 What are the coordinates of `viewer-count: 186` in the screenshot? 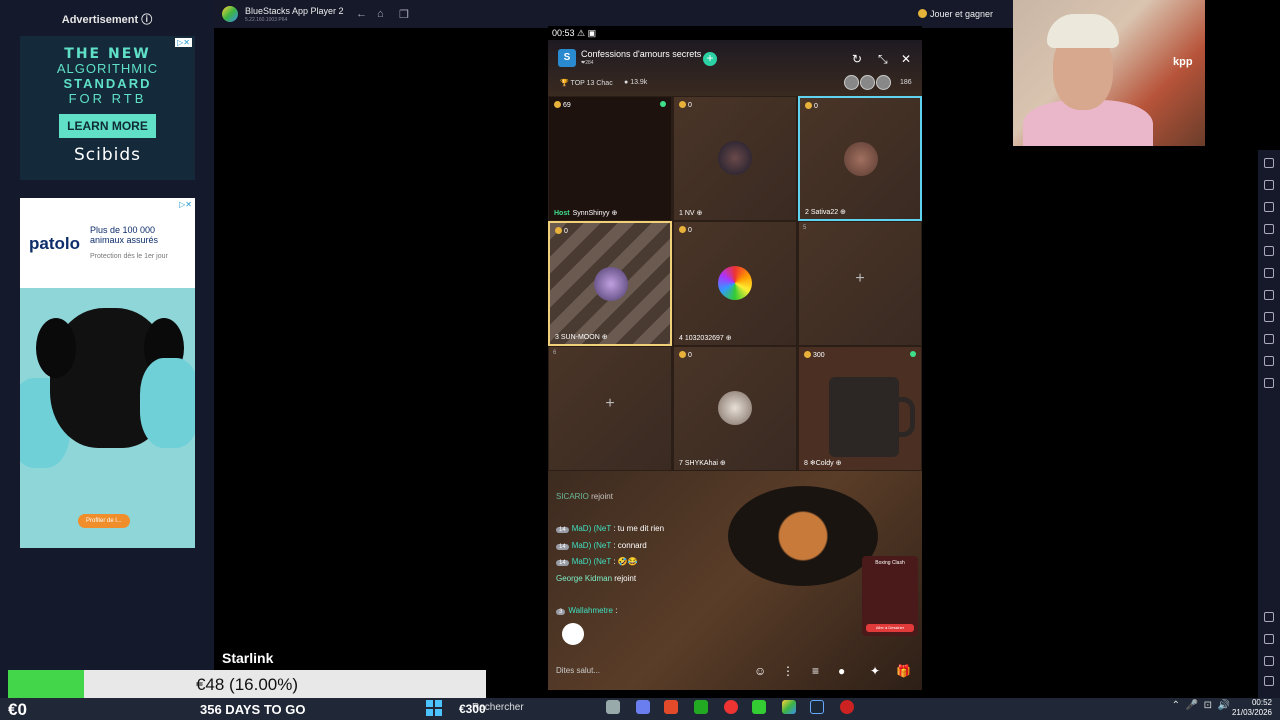 It's located at (906, 82).